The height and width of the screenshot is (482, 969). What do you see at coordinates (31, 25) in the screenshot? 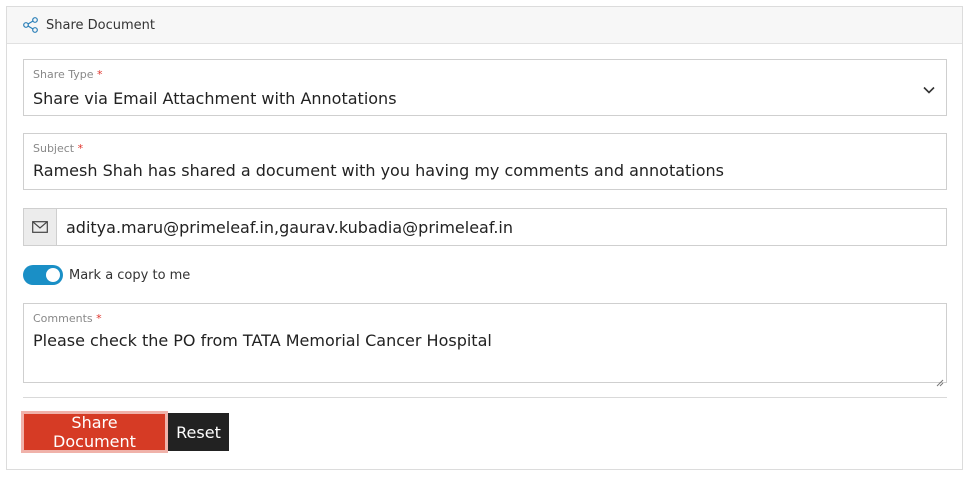
I see `share-icon` at bounding box center [31, 25].